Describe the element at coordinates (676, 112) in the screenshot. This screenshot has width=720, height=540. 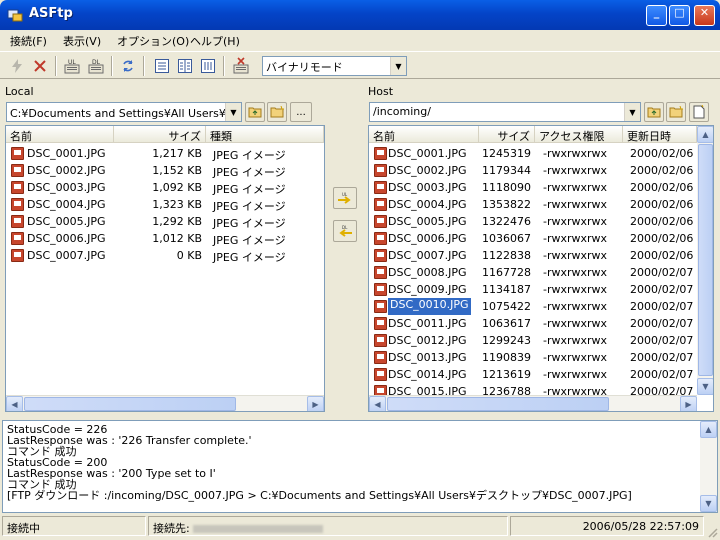
I see `host-new-folder-button` at that location.